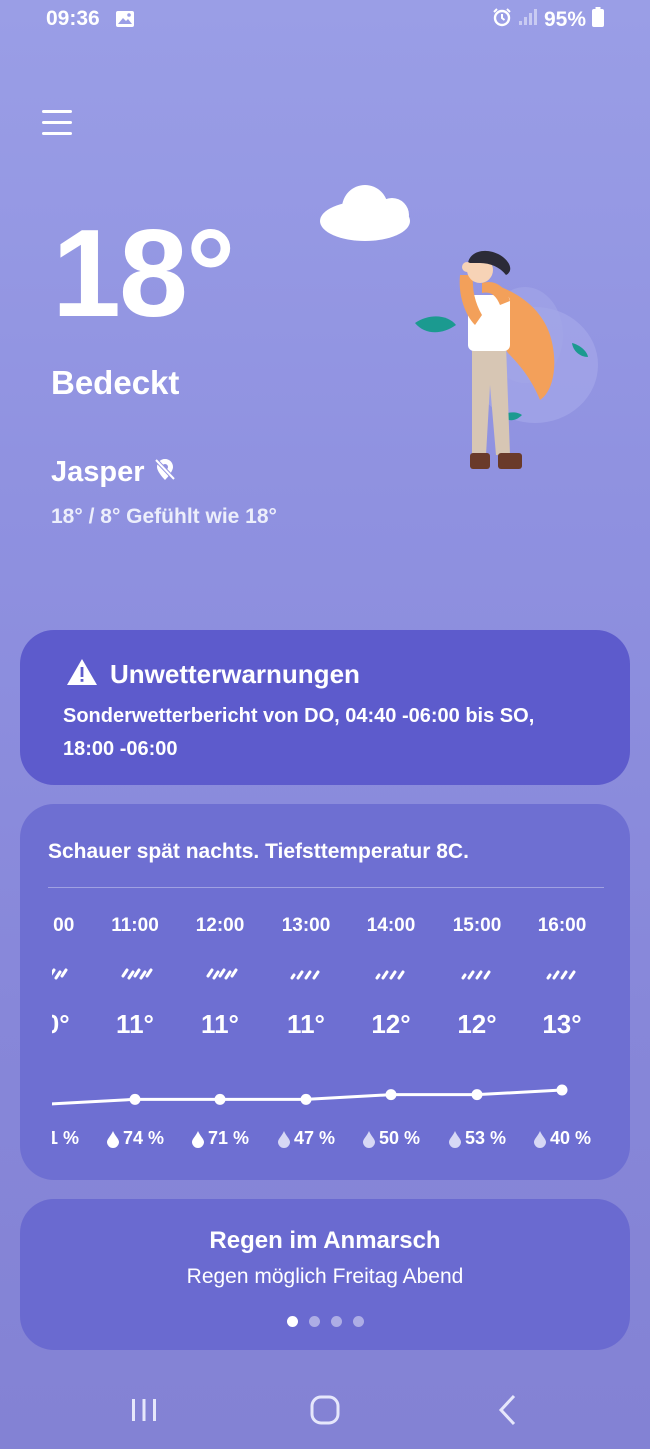 The image size is (650, 1449). I want to click on menu-button, so click(58, 125).